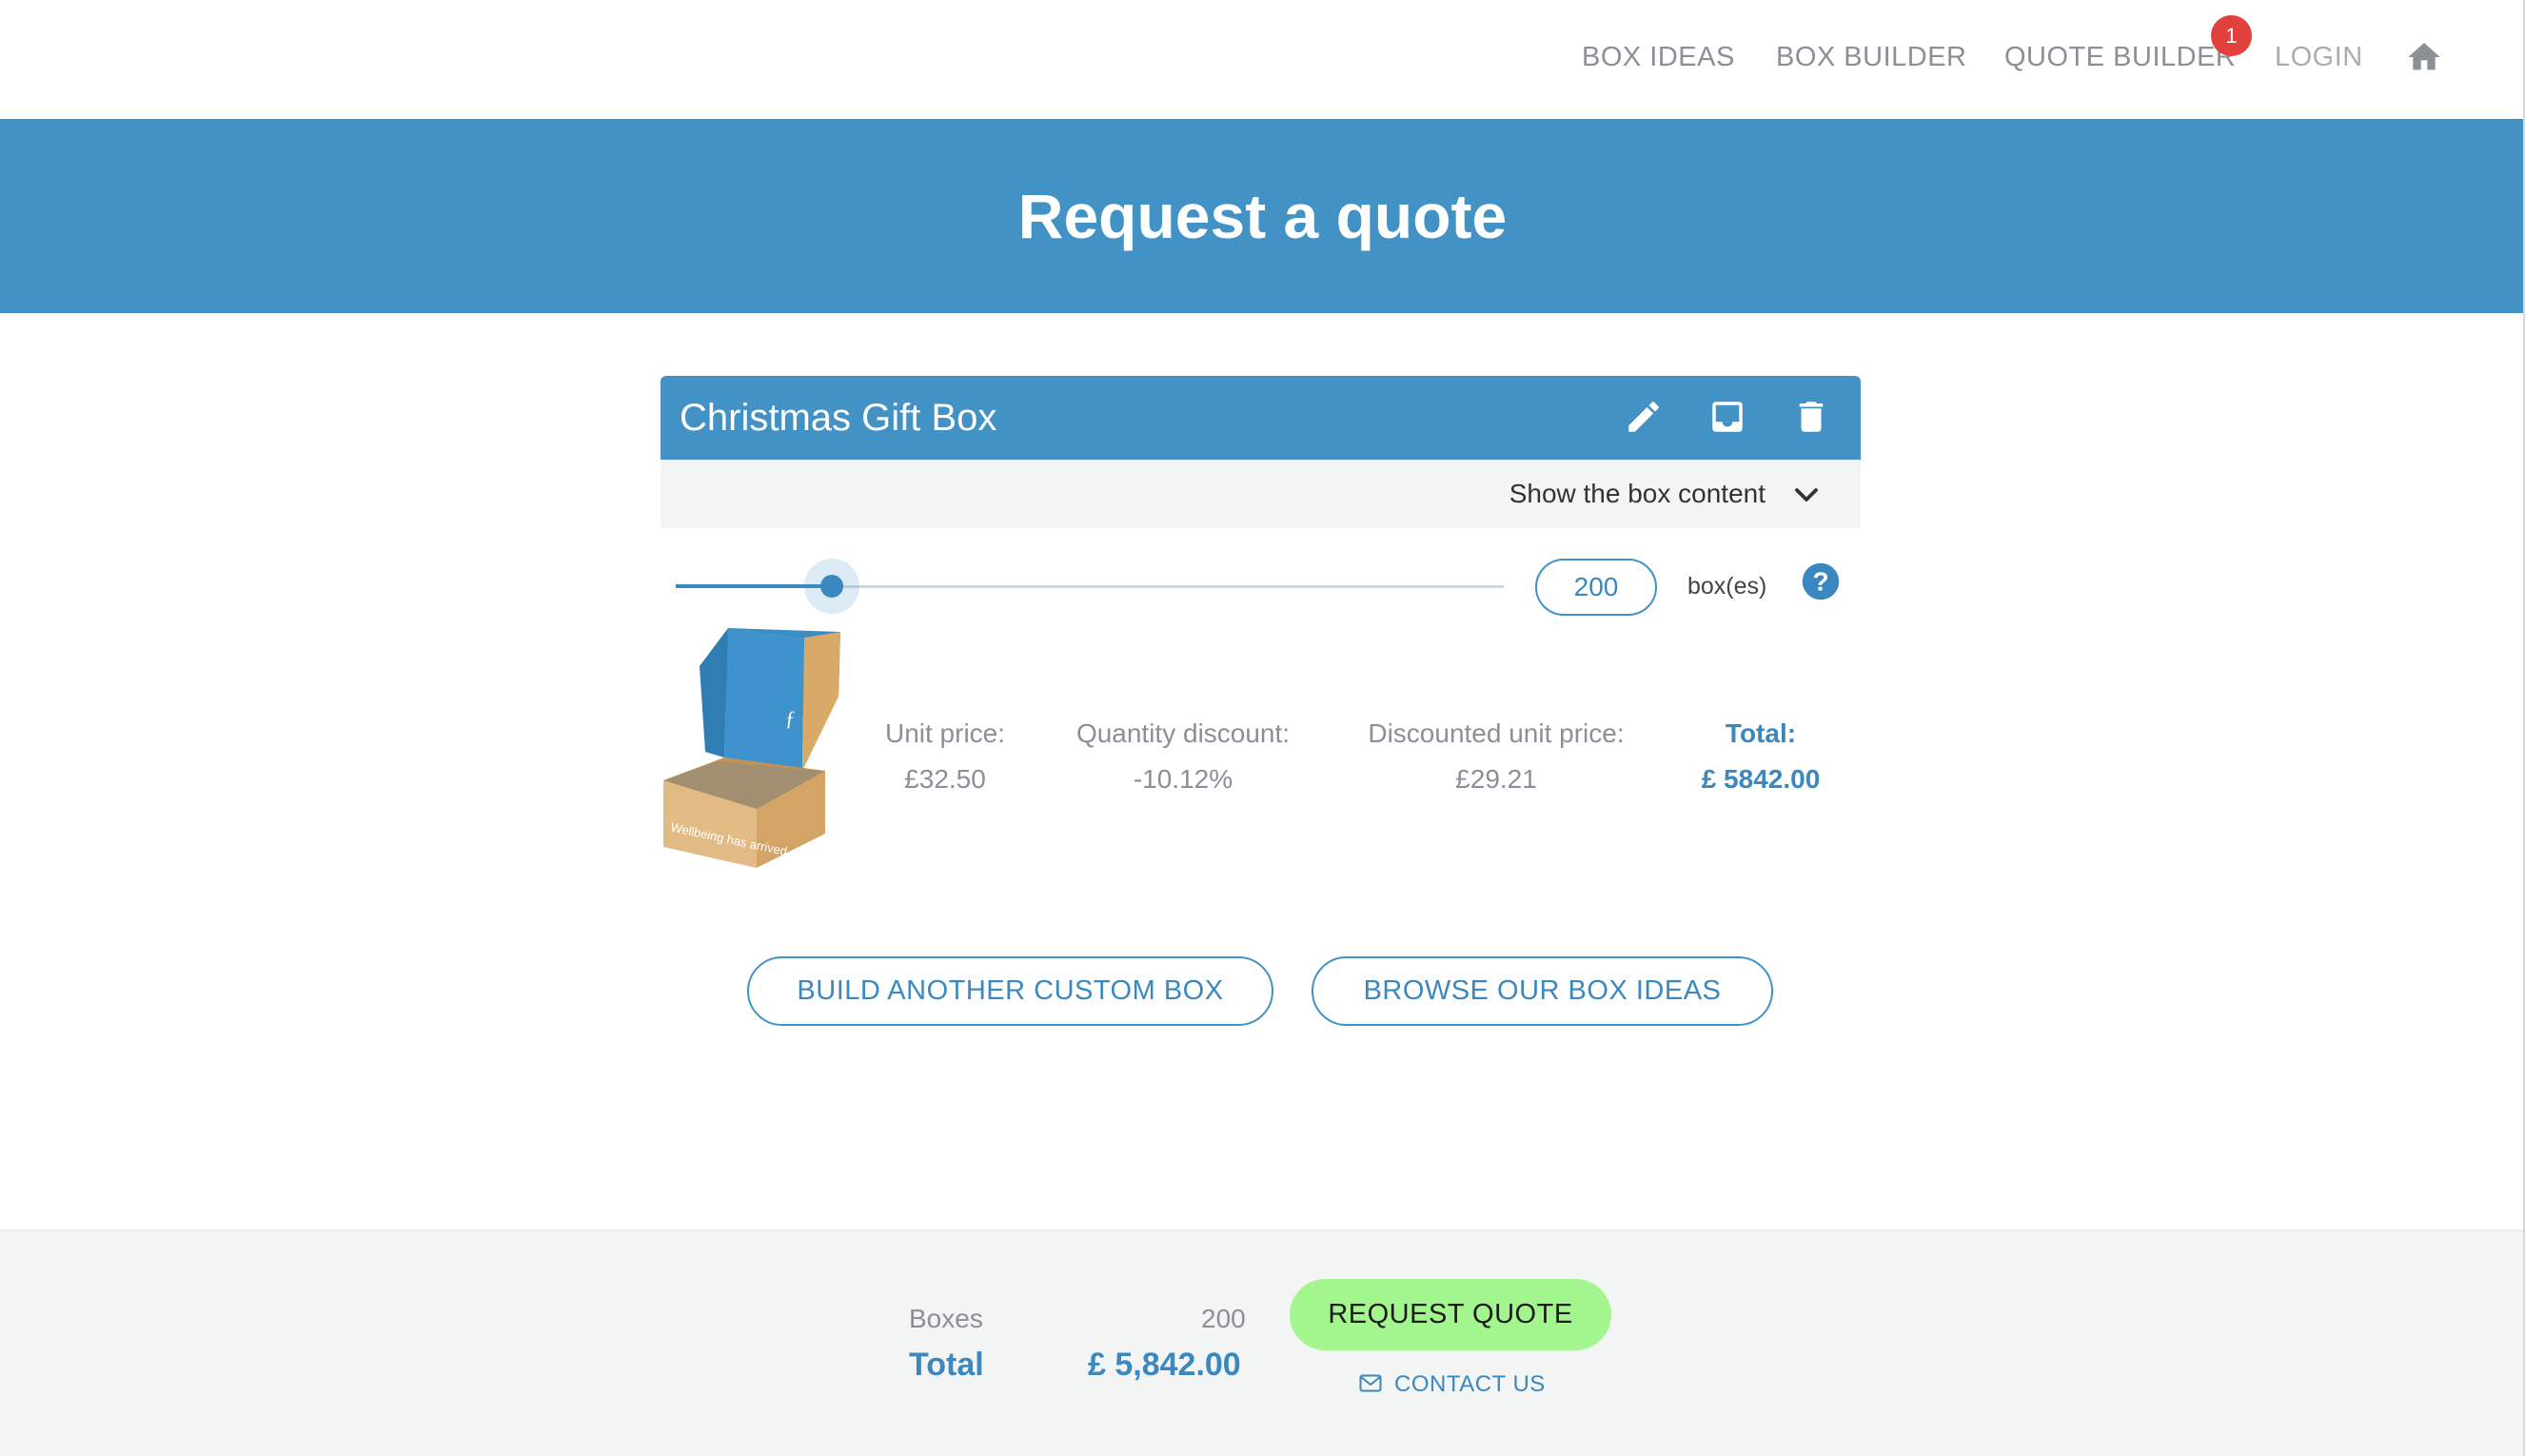 The width and height of the screenshot is (2525, 1456). What do you see at coordinates (1183, 756) in the screenshot?
I see `quantity-discount-stat: Quantity discount: -10.12%` at bounding box center [1183, 756].